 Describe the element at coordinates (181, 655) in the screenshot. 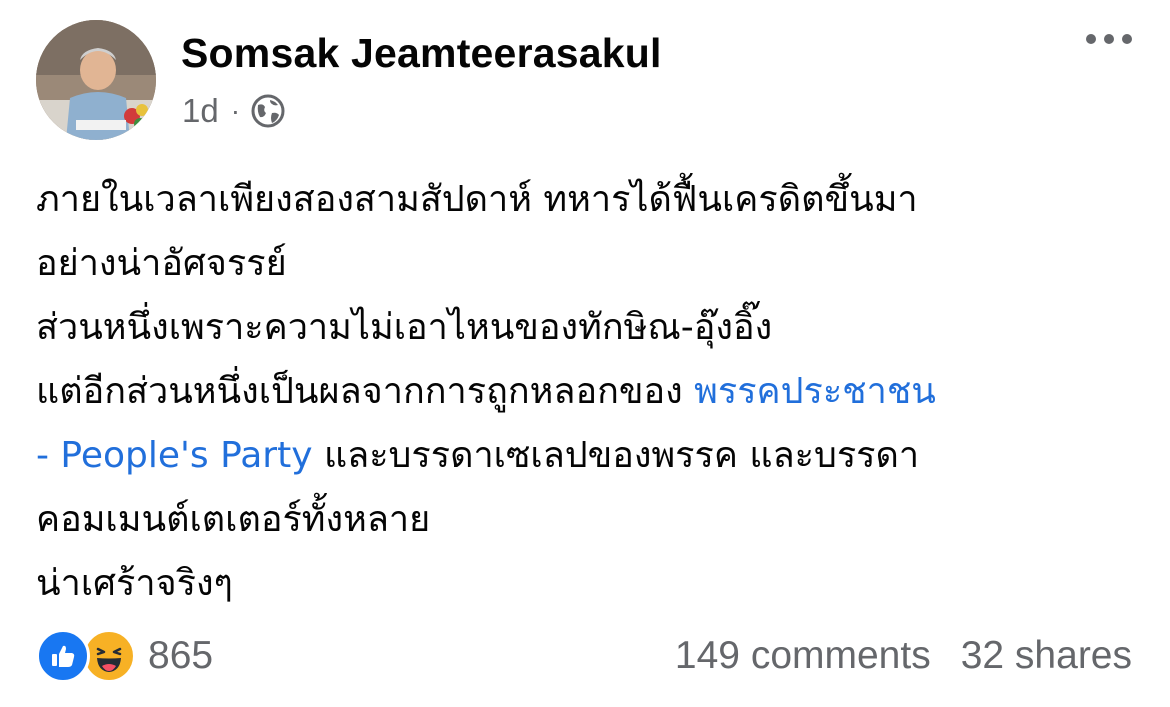

I see `reaction-count: 865` at that location.